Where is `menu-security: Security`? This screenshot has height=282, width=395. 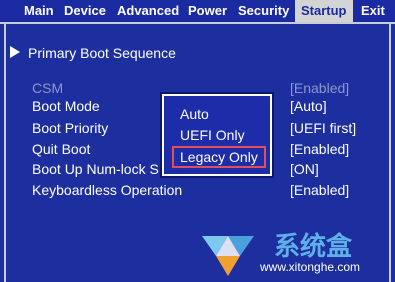
menu-security: Security is located at coordinates (263, 11).